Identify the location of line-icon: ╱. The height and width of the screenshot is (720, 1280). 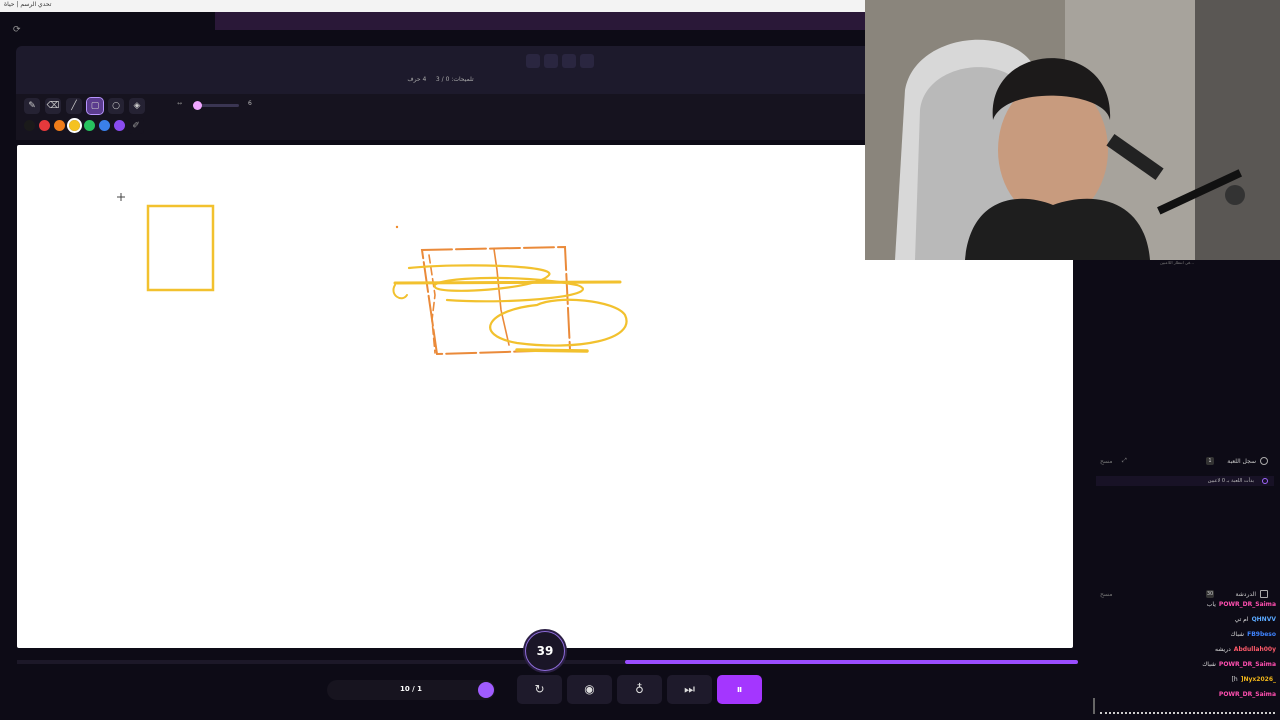
(74, 106).